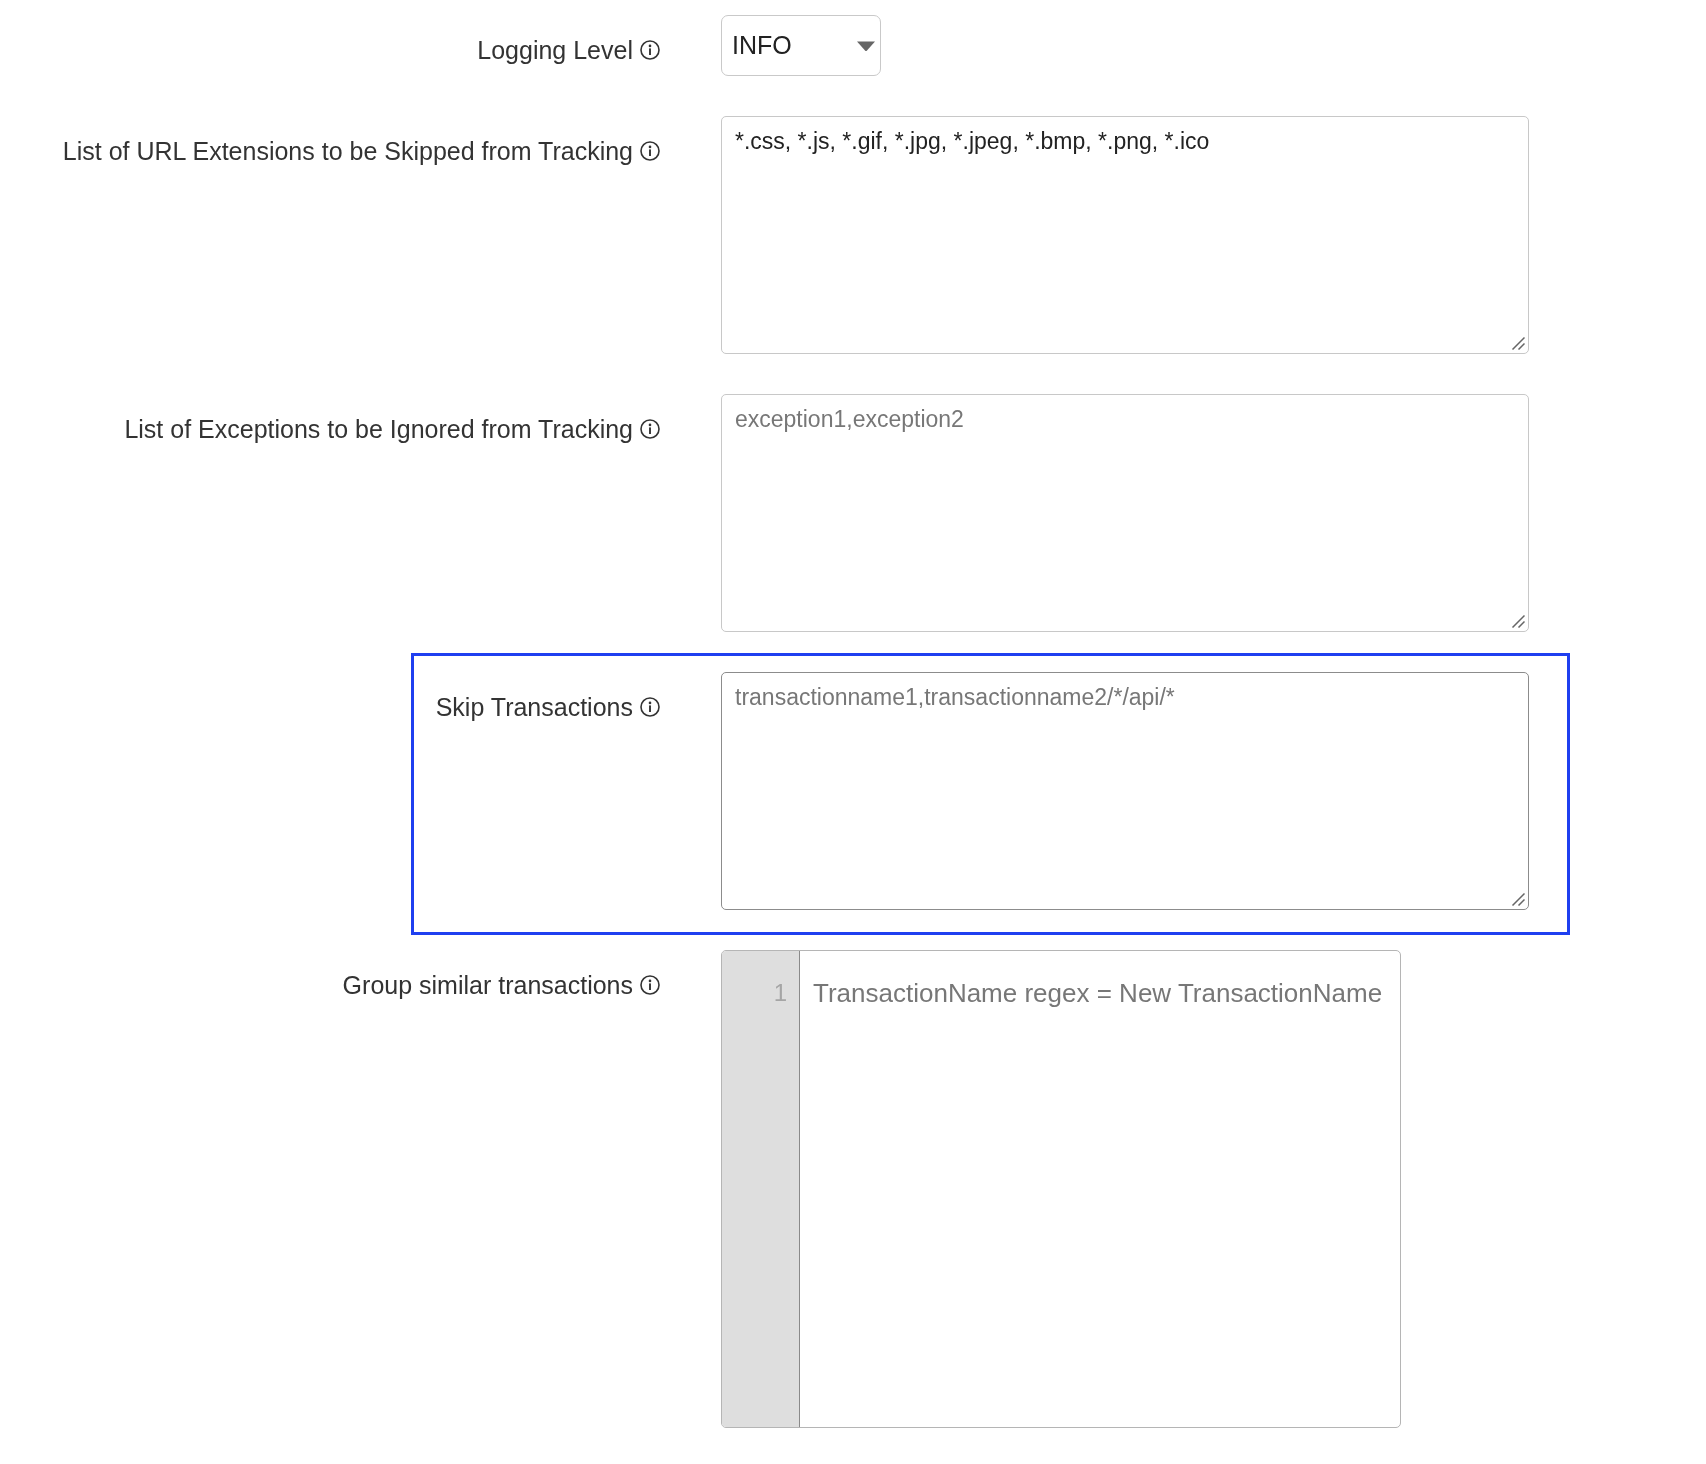 The width and height of the screenshot is (1706, 1464). Describe the element at coordinates (780, 993) in the screenshot. I see `line-number: 1` at that location.